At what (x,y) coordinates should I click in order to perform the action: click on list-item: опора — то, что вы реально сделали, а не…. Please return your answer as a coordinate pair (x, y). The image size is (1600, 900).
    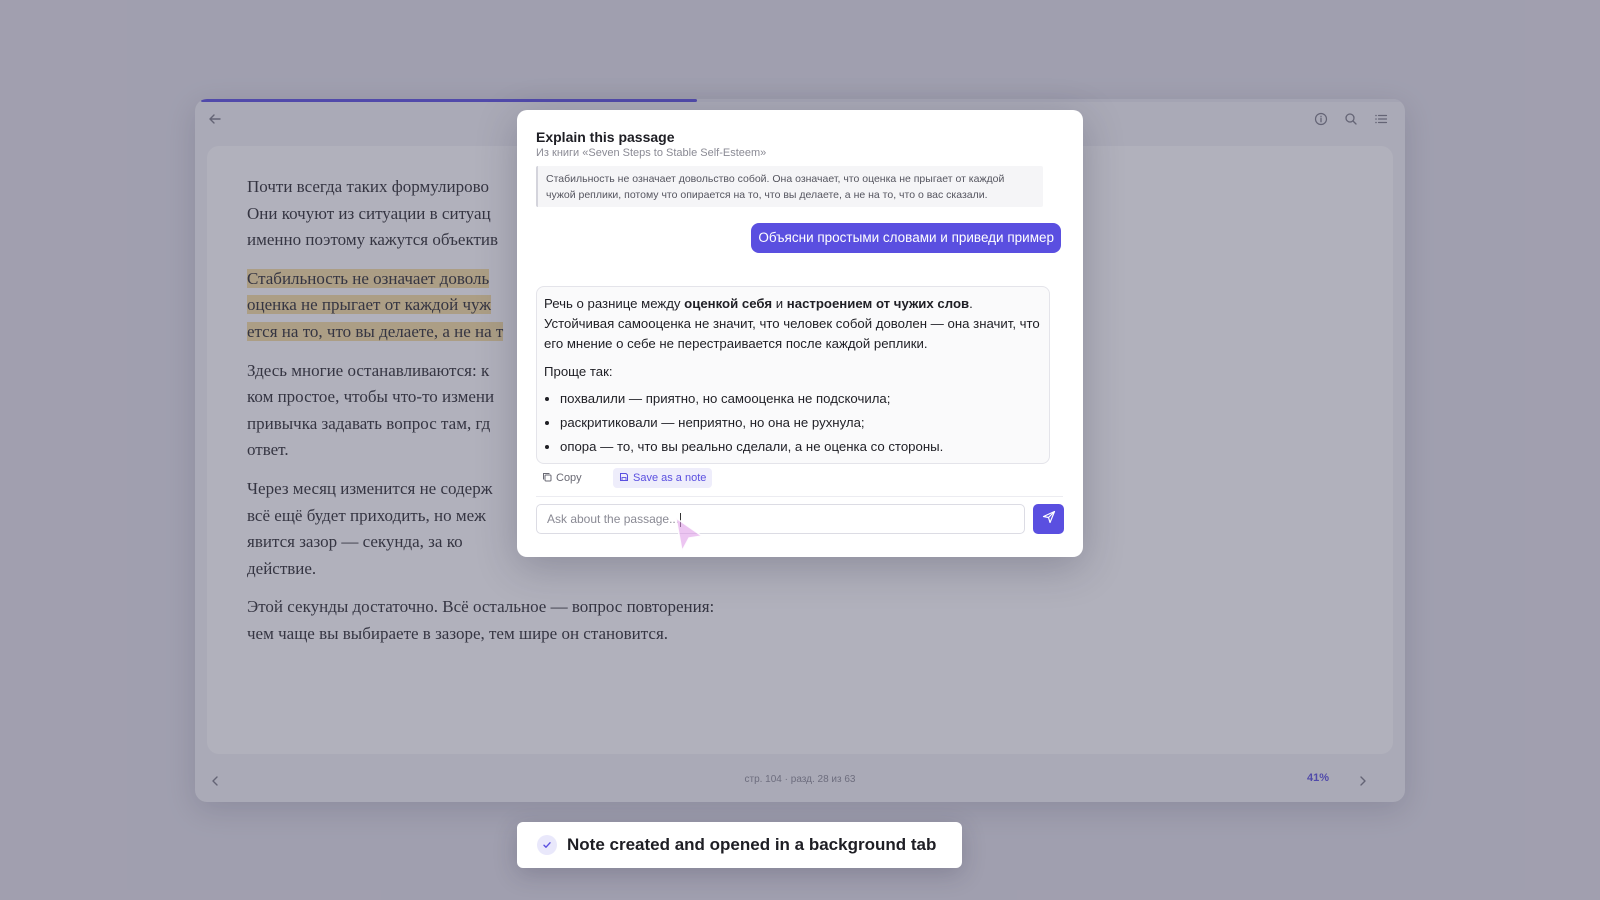
    Looking at the image, I should click on (801, 447).